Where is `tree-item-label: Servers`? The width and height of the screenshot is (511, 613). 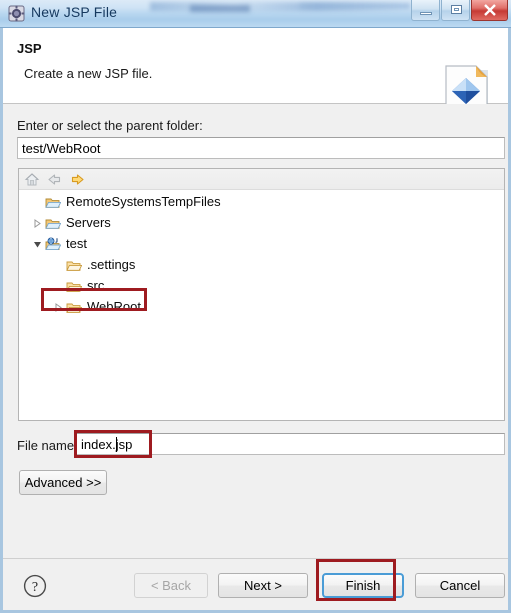
tree-item-label: Servers is located at coordinates (88, 222).